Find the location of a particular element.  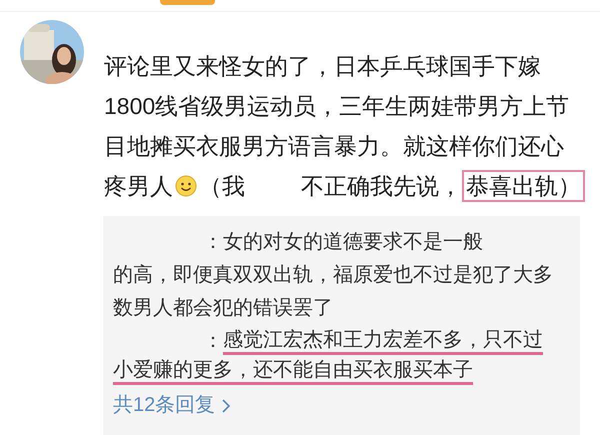

comment-text: （我 is located at coordinates (222, 186).